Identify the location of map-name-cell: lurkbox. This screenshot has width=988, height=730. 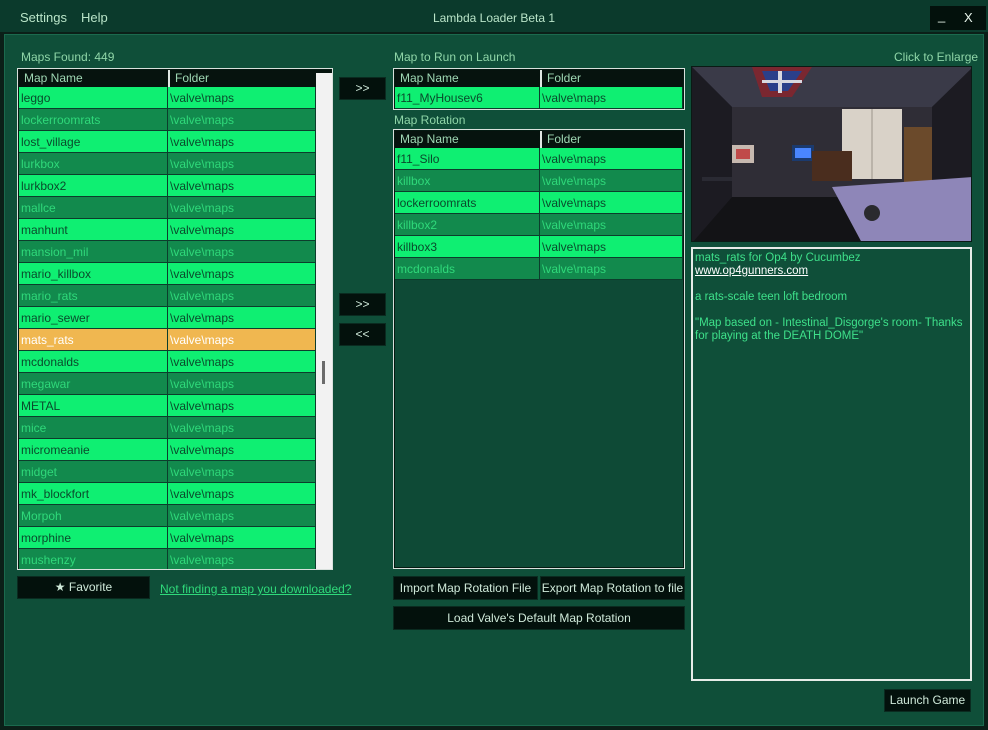
(93, 164).